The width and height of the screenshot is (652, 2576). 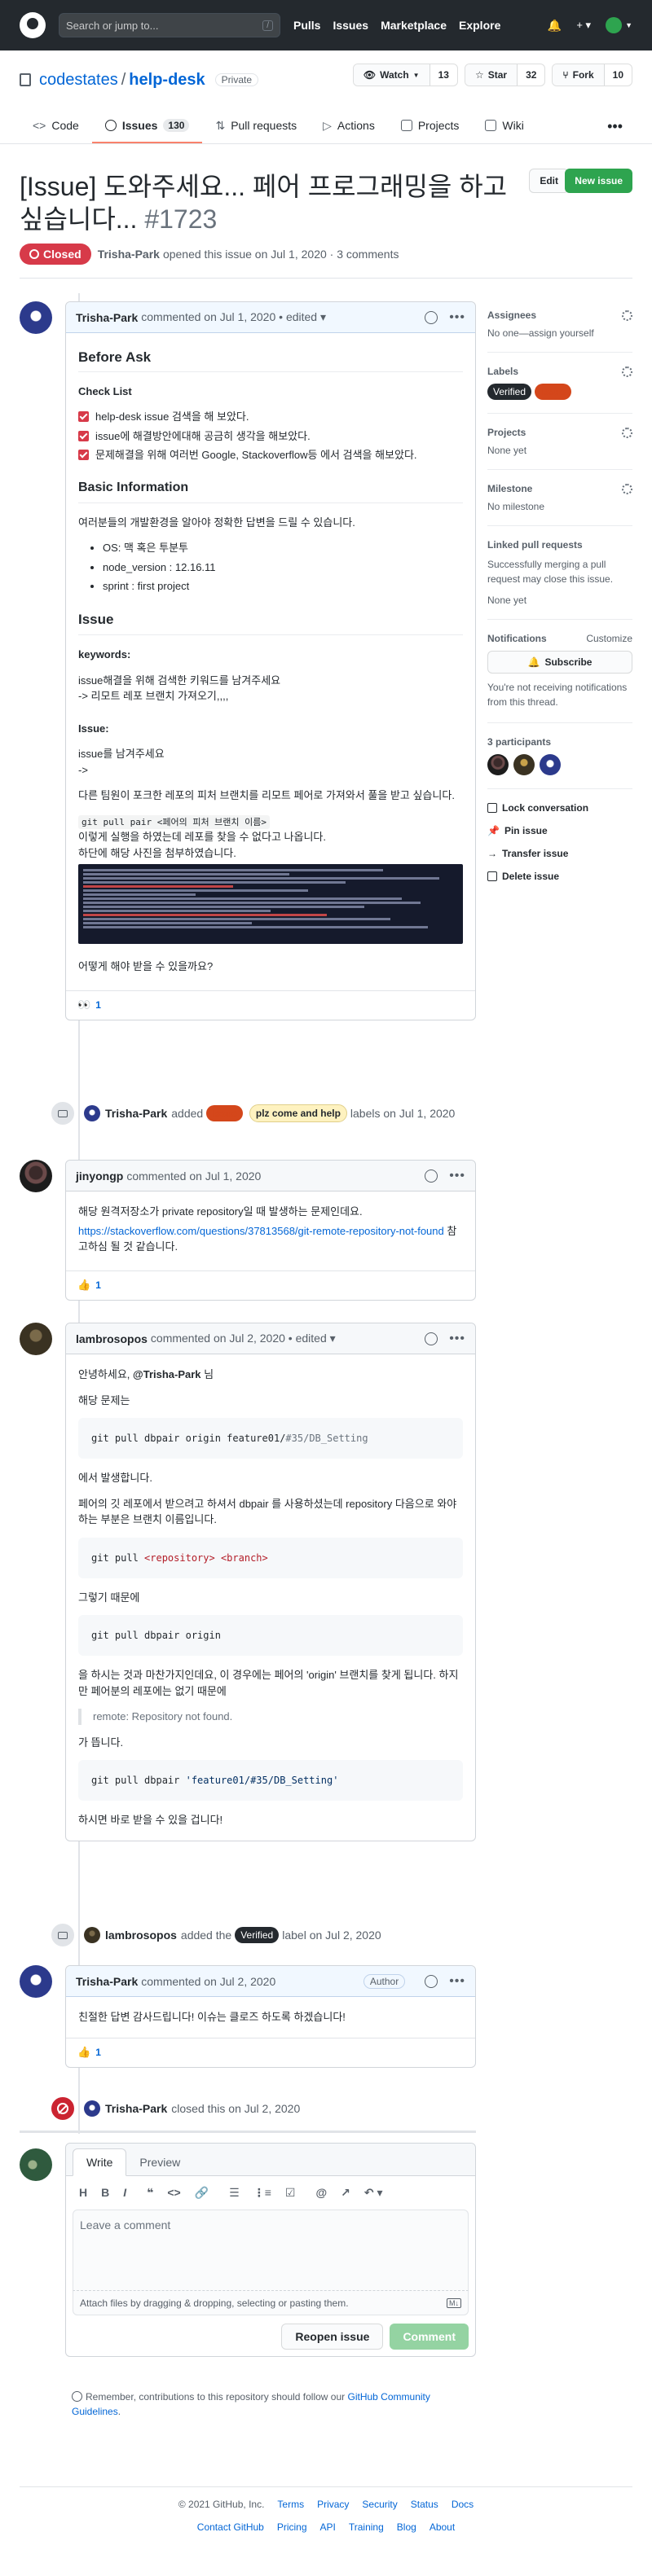 I want to click on nav-pulls: Pulls, so click(x=306, y=25).